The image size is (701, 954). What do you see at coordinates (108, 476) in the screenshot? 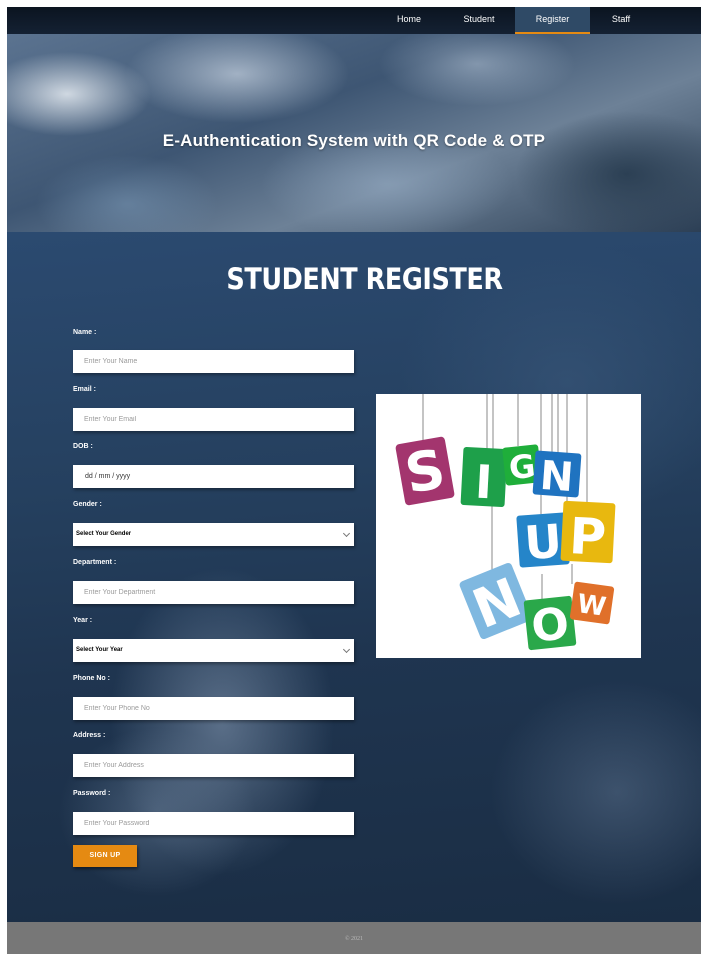
I see `dob-value: dd / mm / yyyy` at bounding box center [108, 476].